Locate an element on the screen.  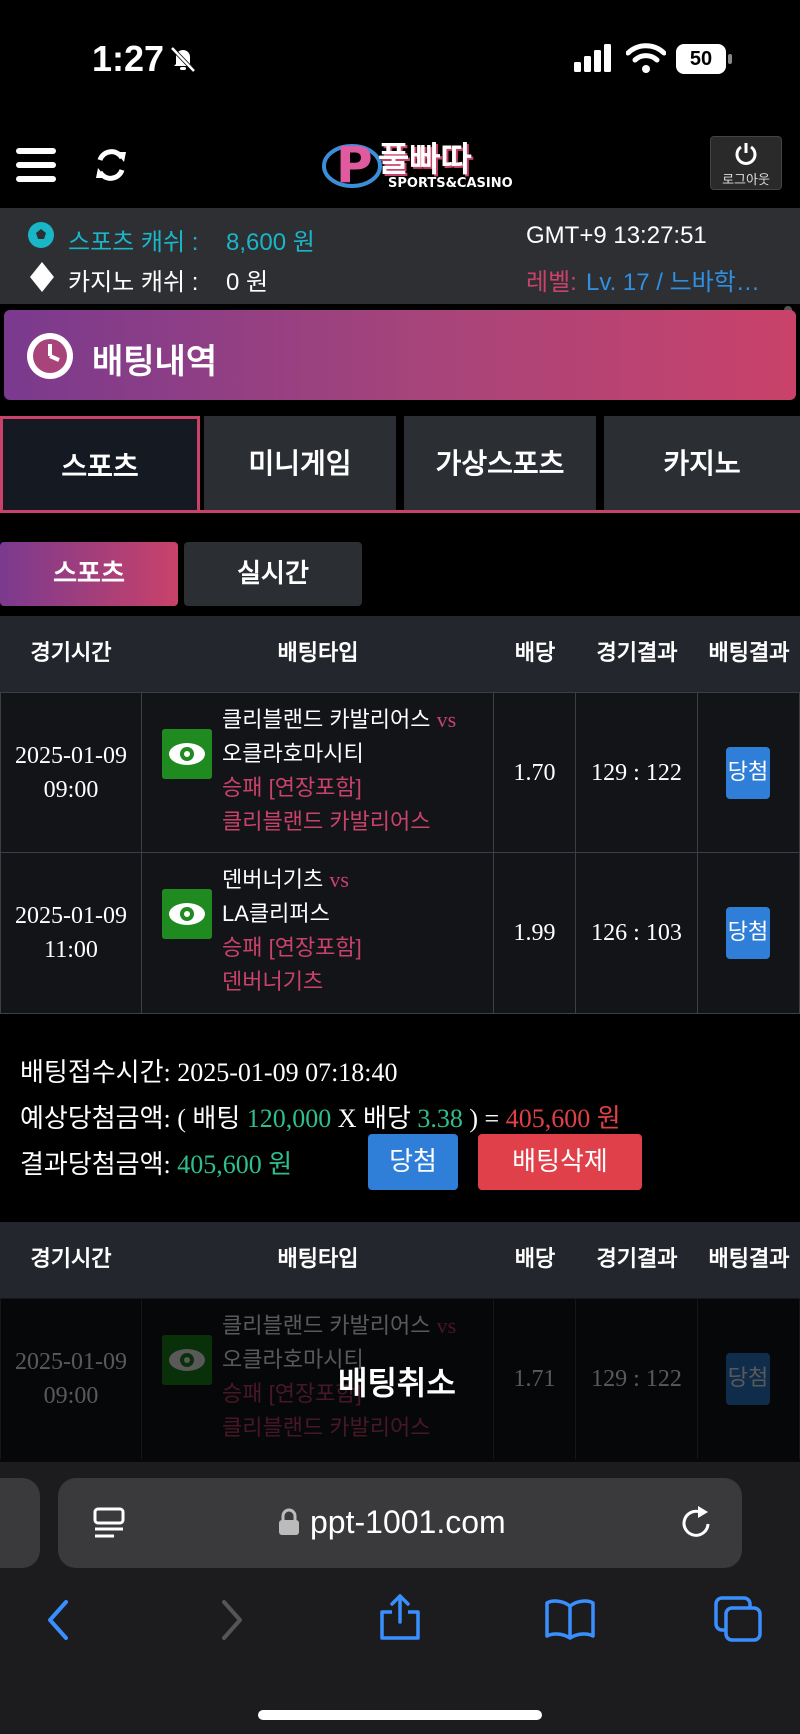
sports-cash-value: 8,600 원 is located at coordinates (270, 242).